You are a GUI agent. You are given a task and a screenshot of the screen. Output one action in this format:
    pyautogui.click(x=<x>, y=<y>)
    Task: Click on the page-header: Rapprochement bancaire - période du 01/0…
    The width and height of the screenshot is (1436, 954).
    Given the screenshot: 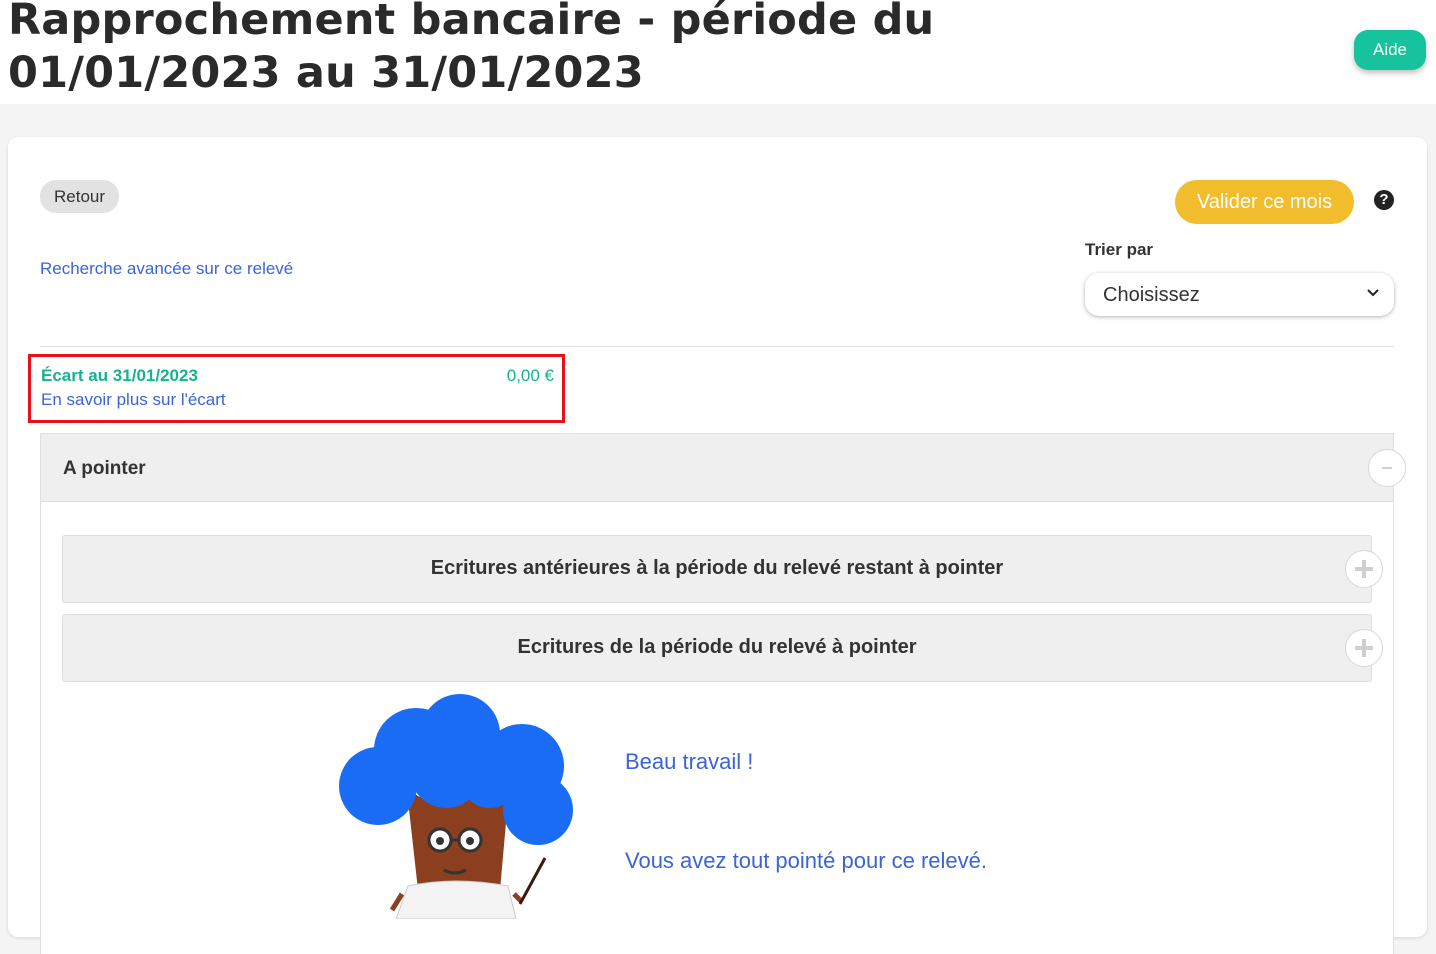 What is the action you would take?
    pyautogui.click(x=718, y=52)
    